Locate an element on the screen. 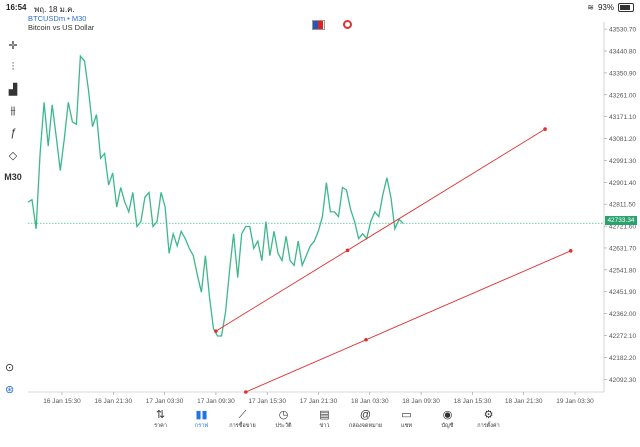 The height and width of the screenshot is (447, 640). nav-item-label: กล่องจดหมาย is located at coordinates (365, 426).